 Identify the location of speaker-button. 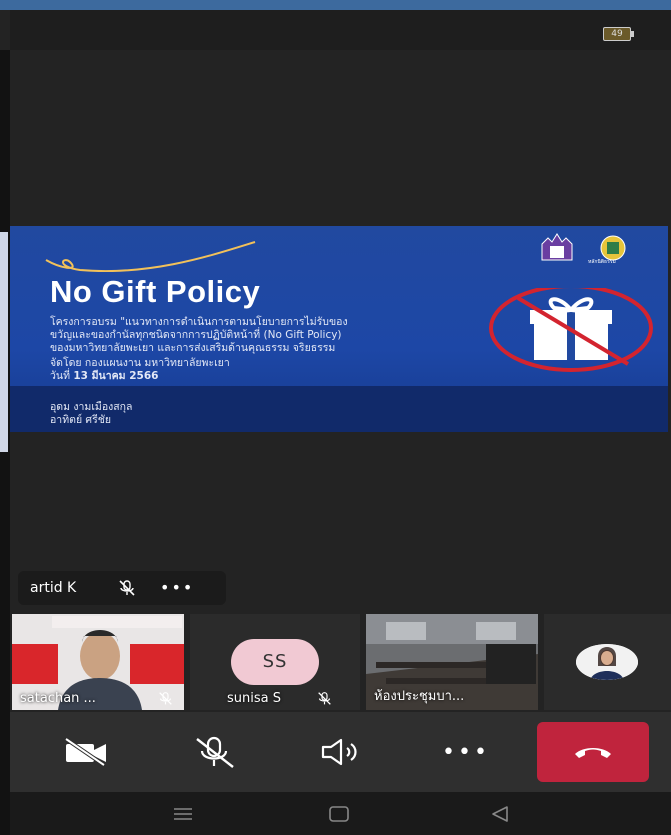
(340, 752).